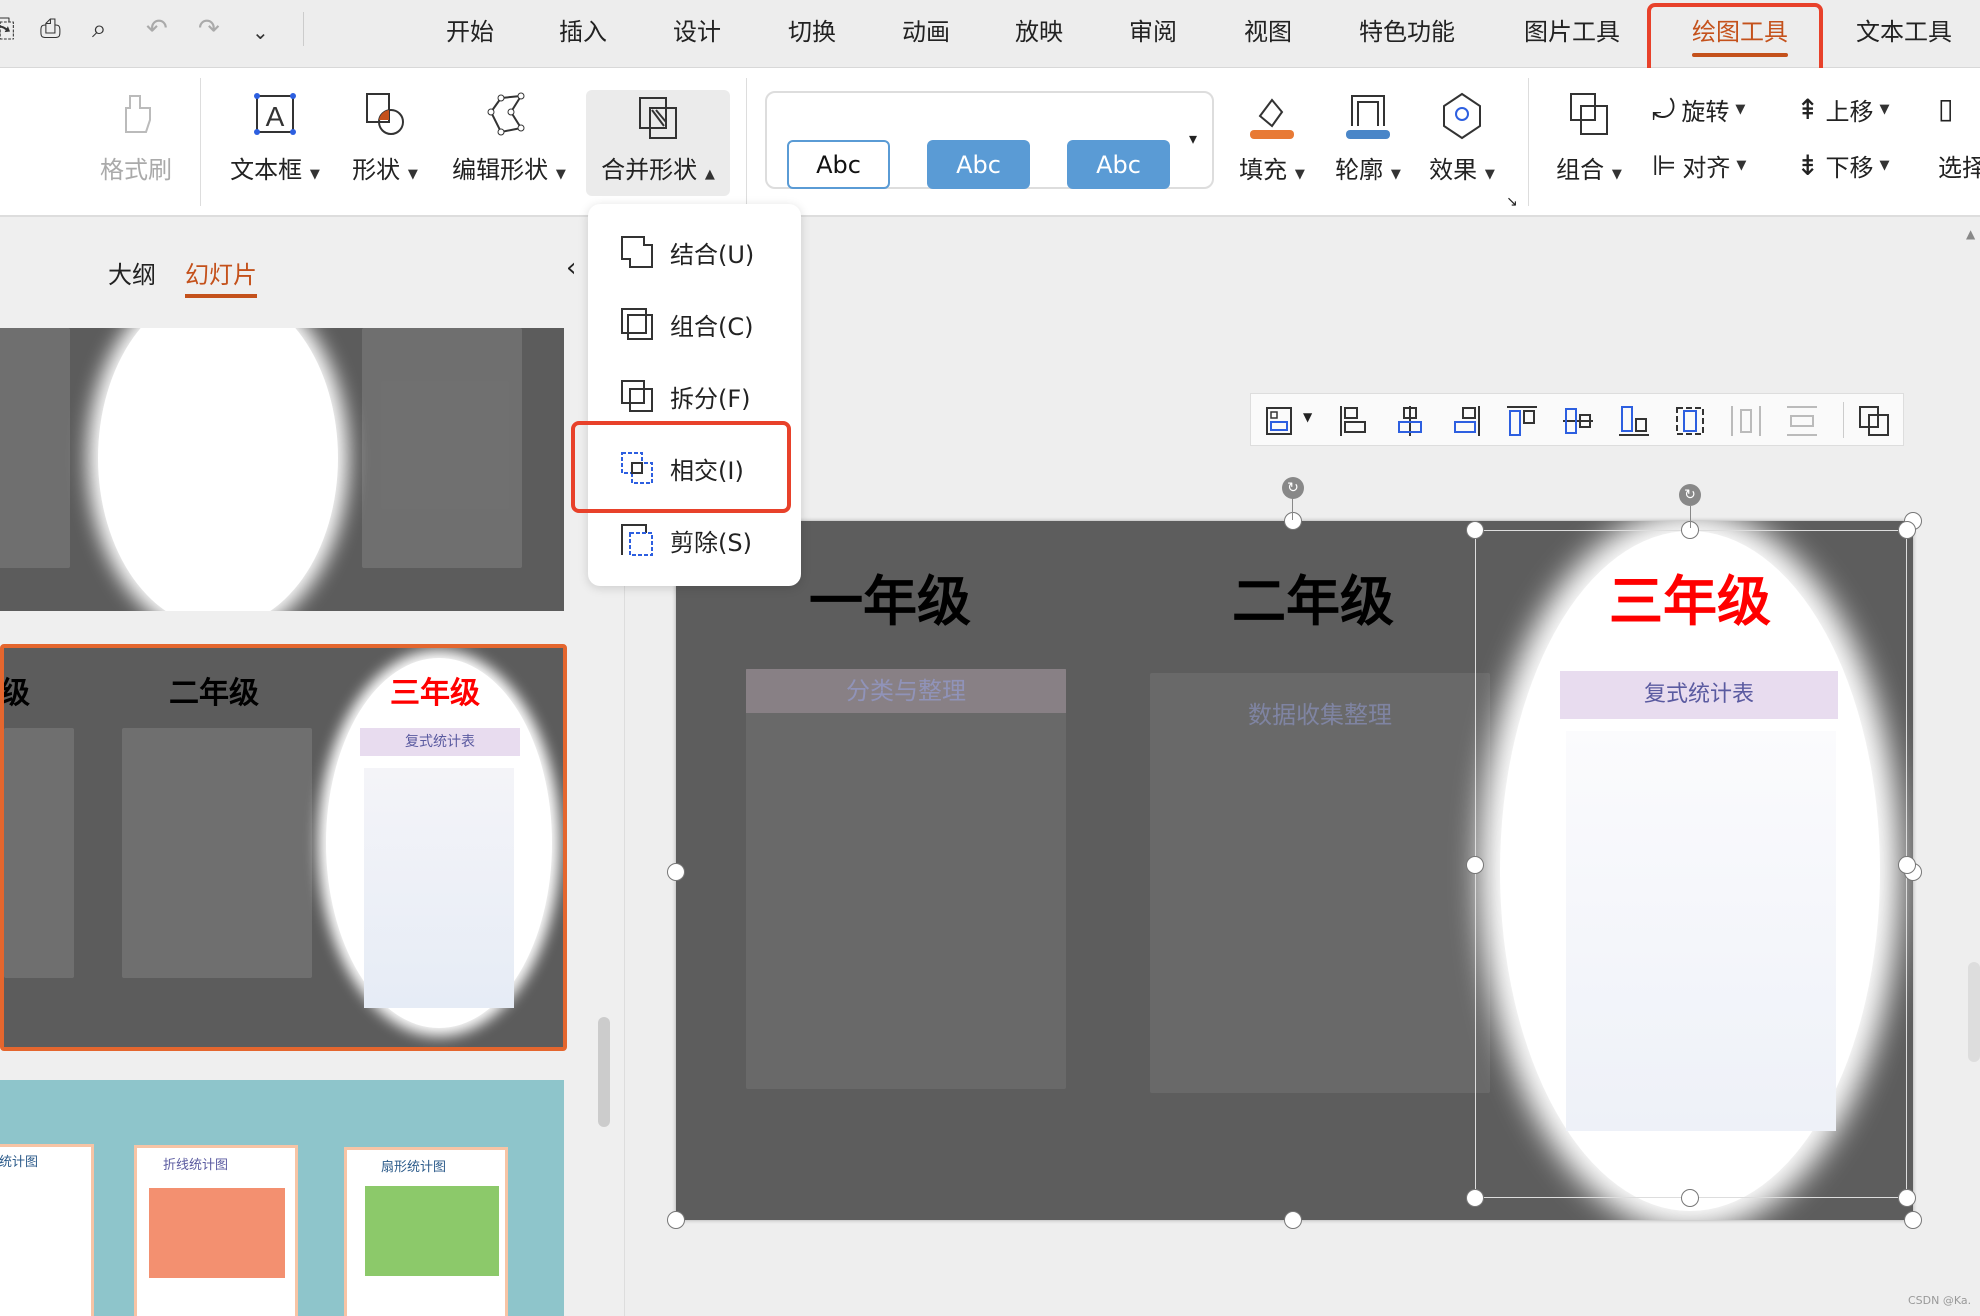  Describe the element at coordinates (1945, 108) in the screenshot. I see `selection-pane-icon: ▯` at that location.